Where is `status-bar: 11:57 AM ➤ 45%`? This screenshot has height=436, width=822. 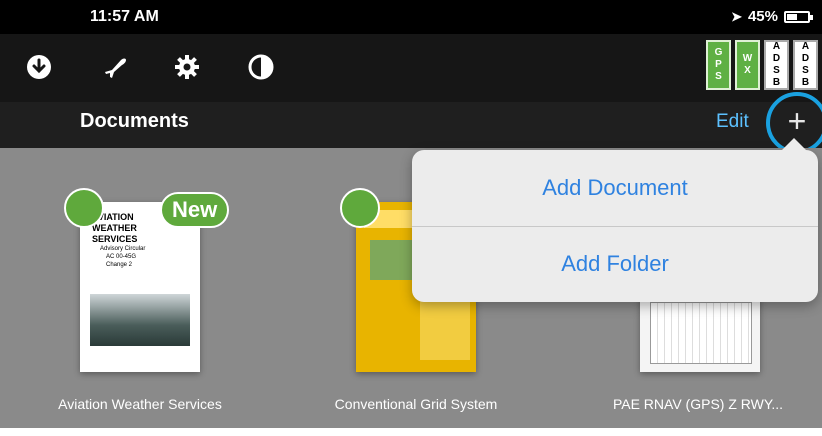
status-bar: 11:57 AM ➤ 45% is located at coordinates (411, 17).